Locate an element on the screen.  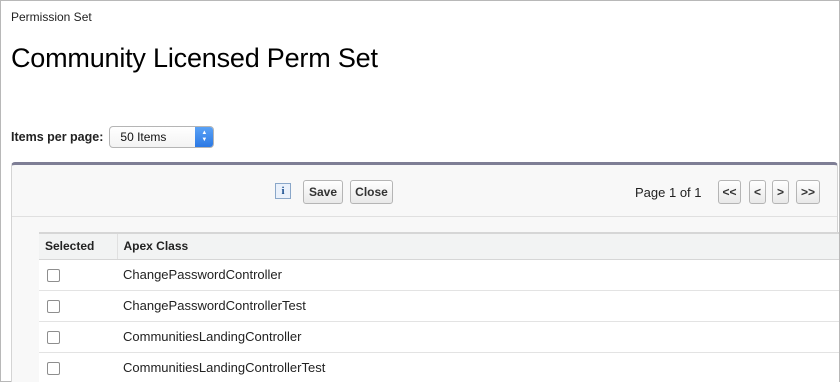
items-per-page-label: Items per page: is located at coordinates (57, 137).